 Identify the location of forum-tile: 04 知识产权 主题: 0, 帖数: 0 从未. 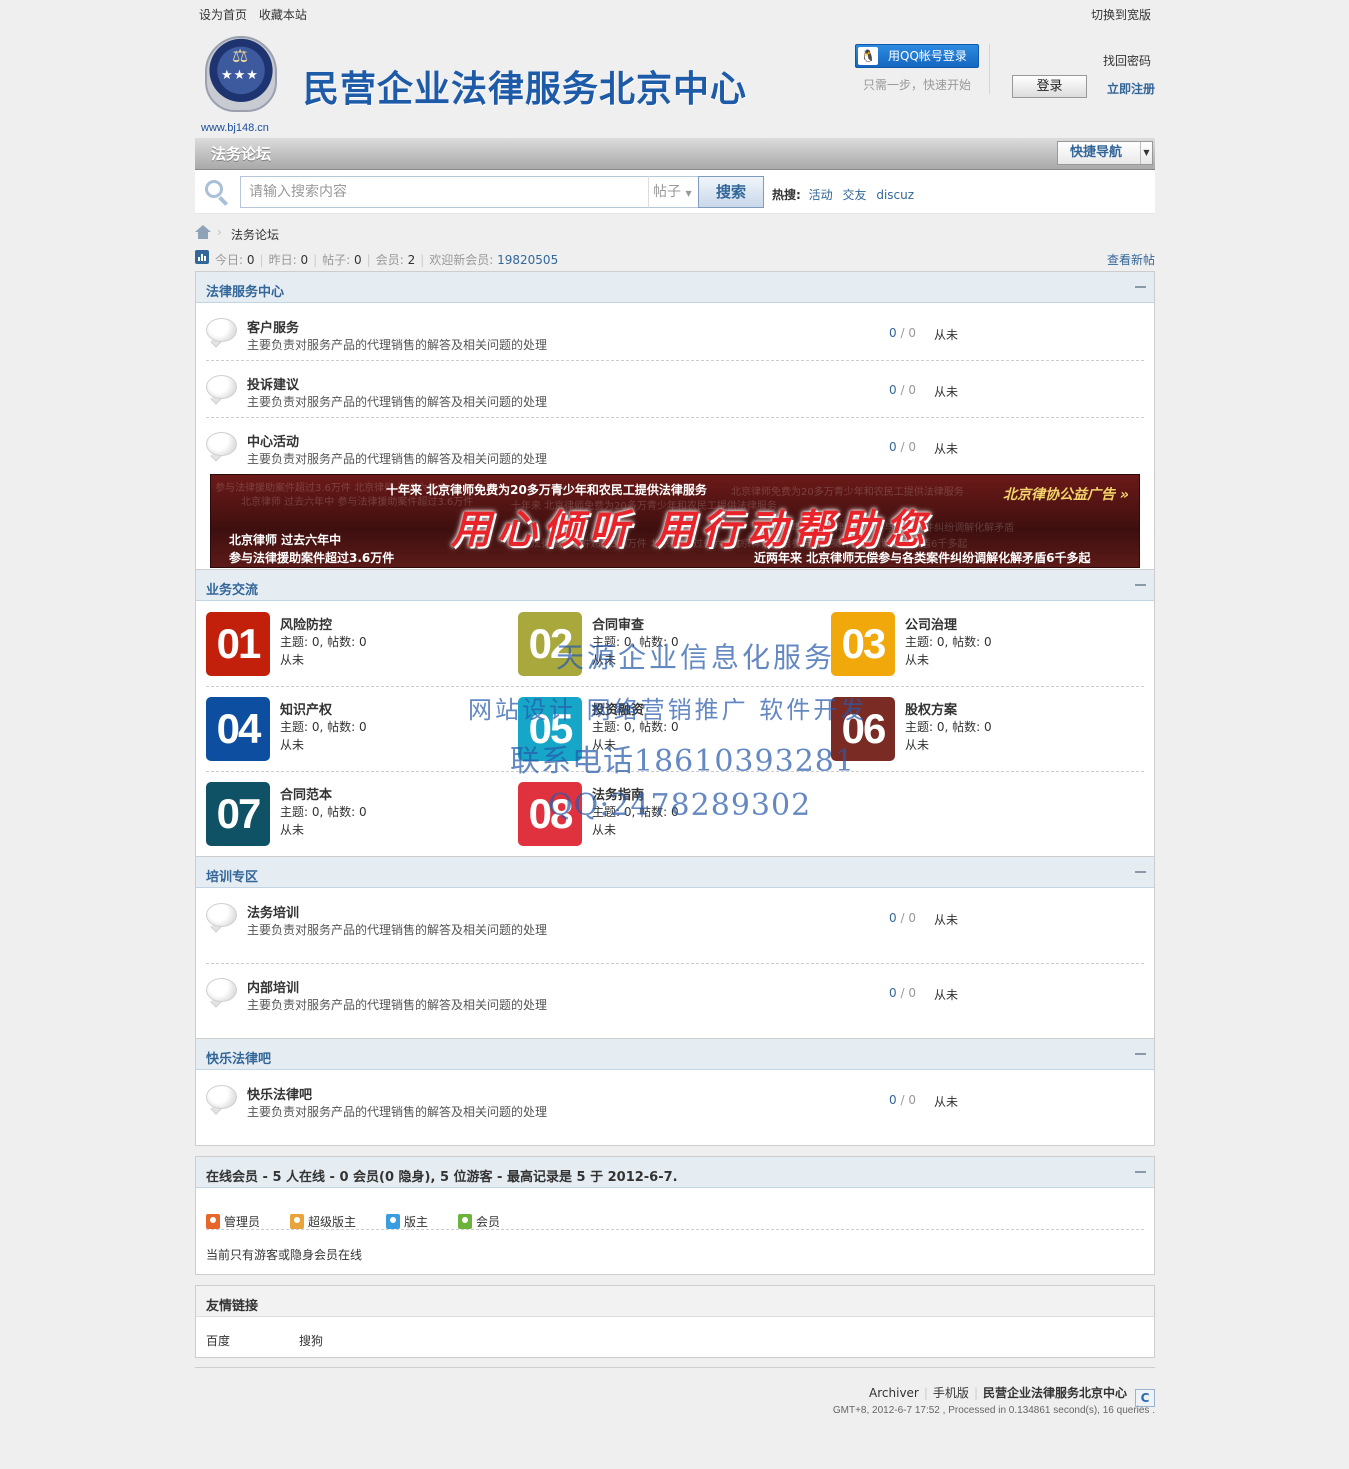
(356, 730).